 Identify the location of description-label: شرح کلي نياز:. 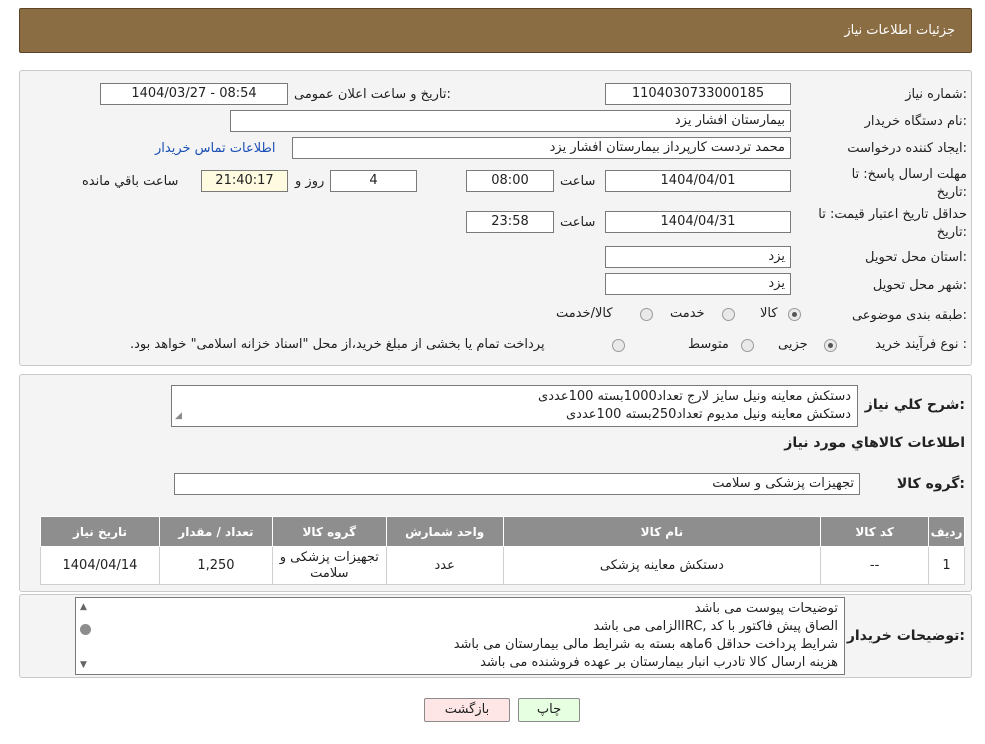
(914, 405).